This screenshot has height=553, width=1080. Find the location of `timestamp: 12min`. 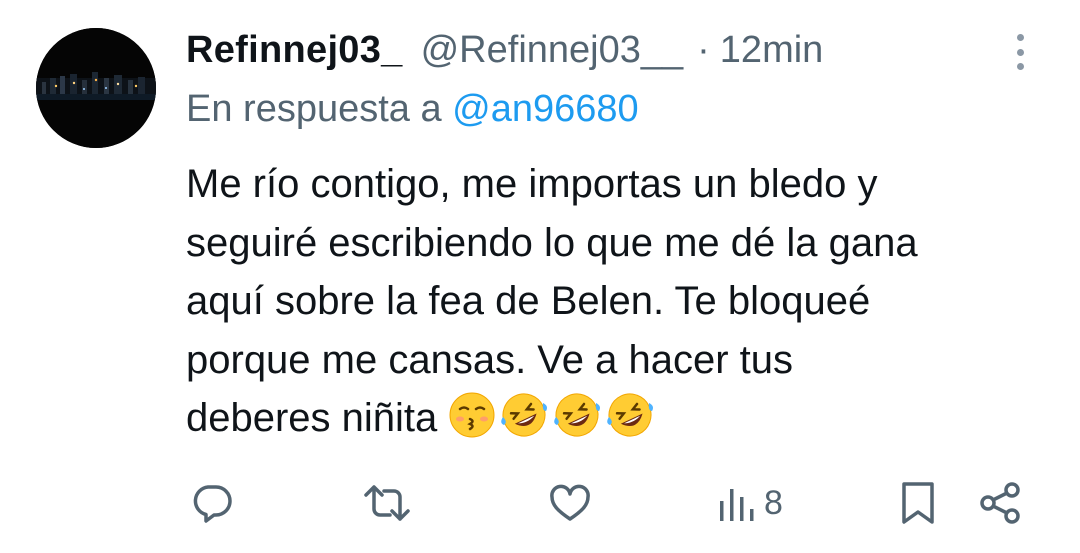

timestamp: 12min is located at coordinates (772, 50).